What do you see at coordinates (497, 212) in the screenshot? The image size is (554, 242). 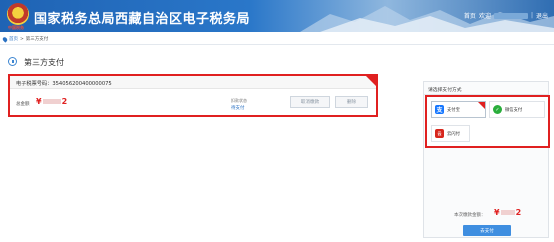 I see `pay-amount-currency: ¥` at bounding box center [497, 212].